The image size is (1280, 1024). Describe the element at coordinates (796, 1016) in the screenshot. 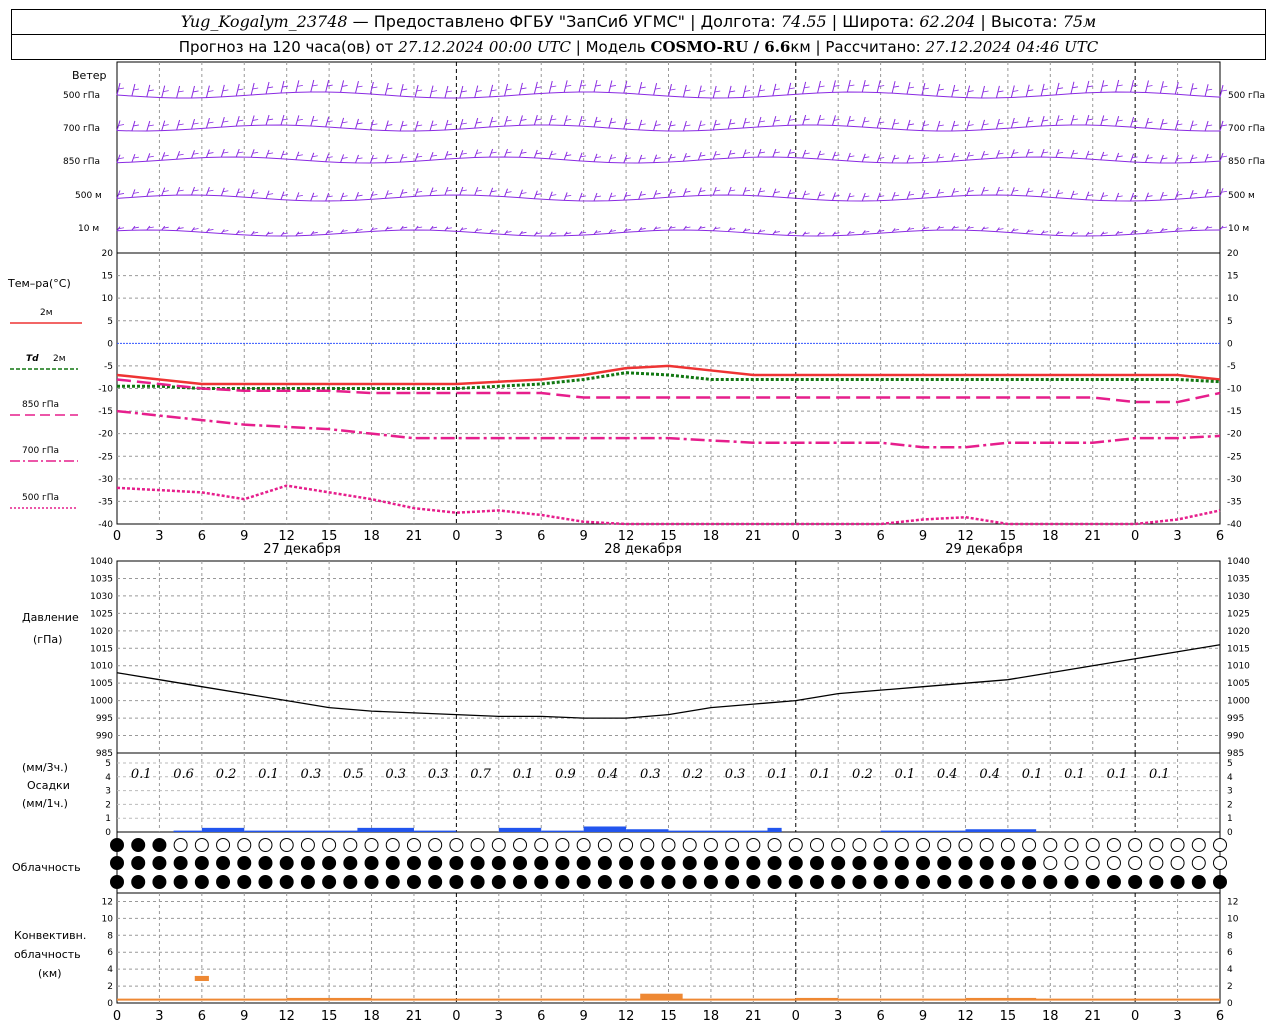

I see `x-tick-label-conv: 0` at that location.